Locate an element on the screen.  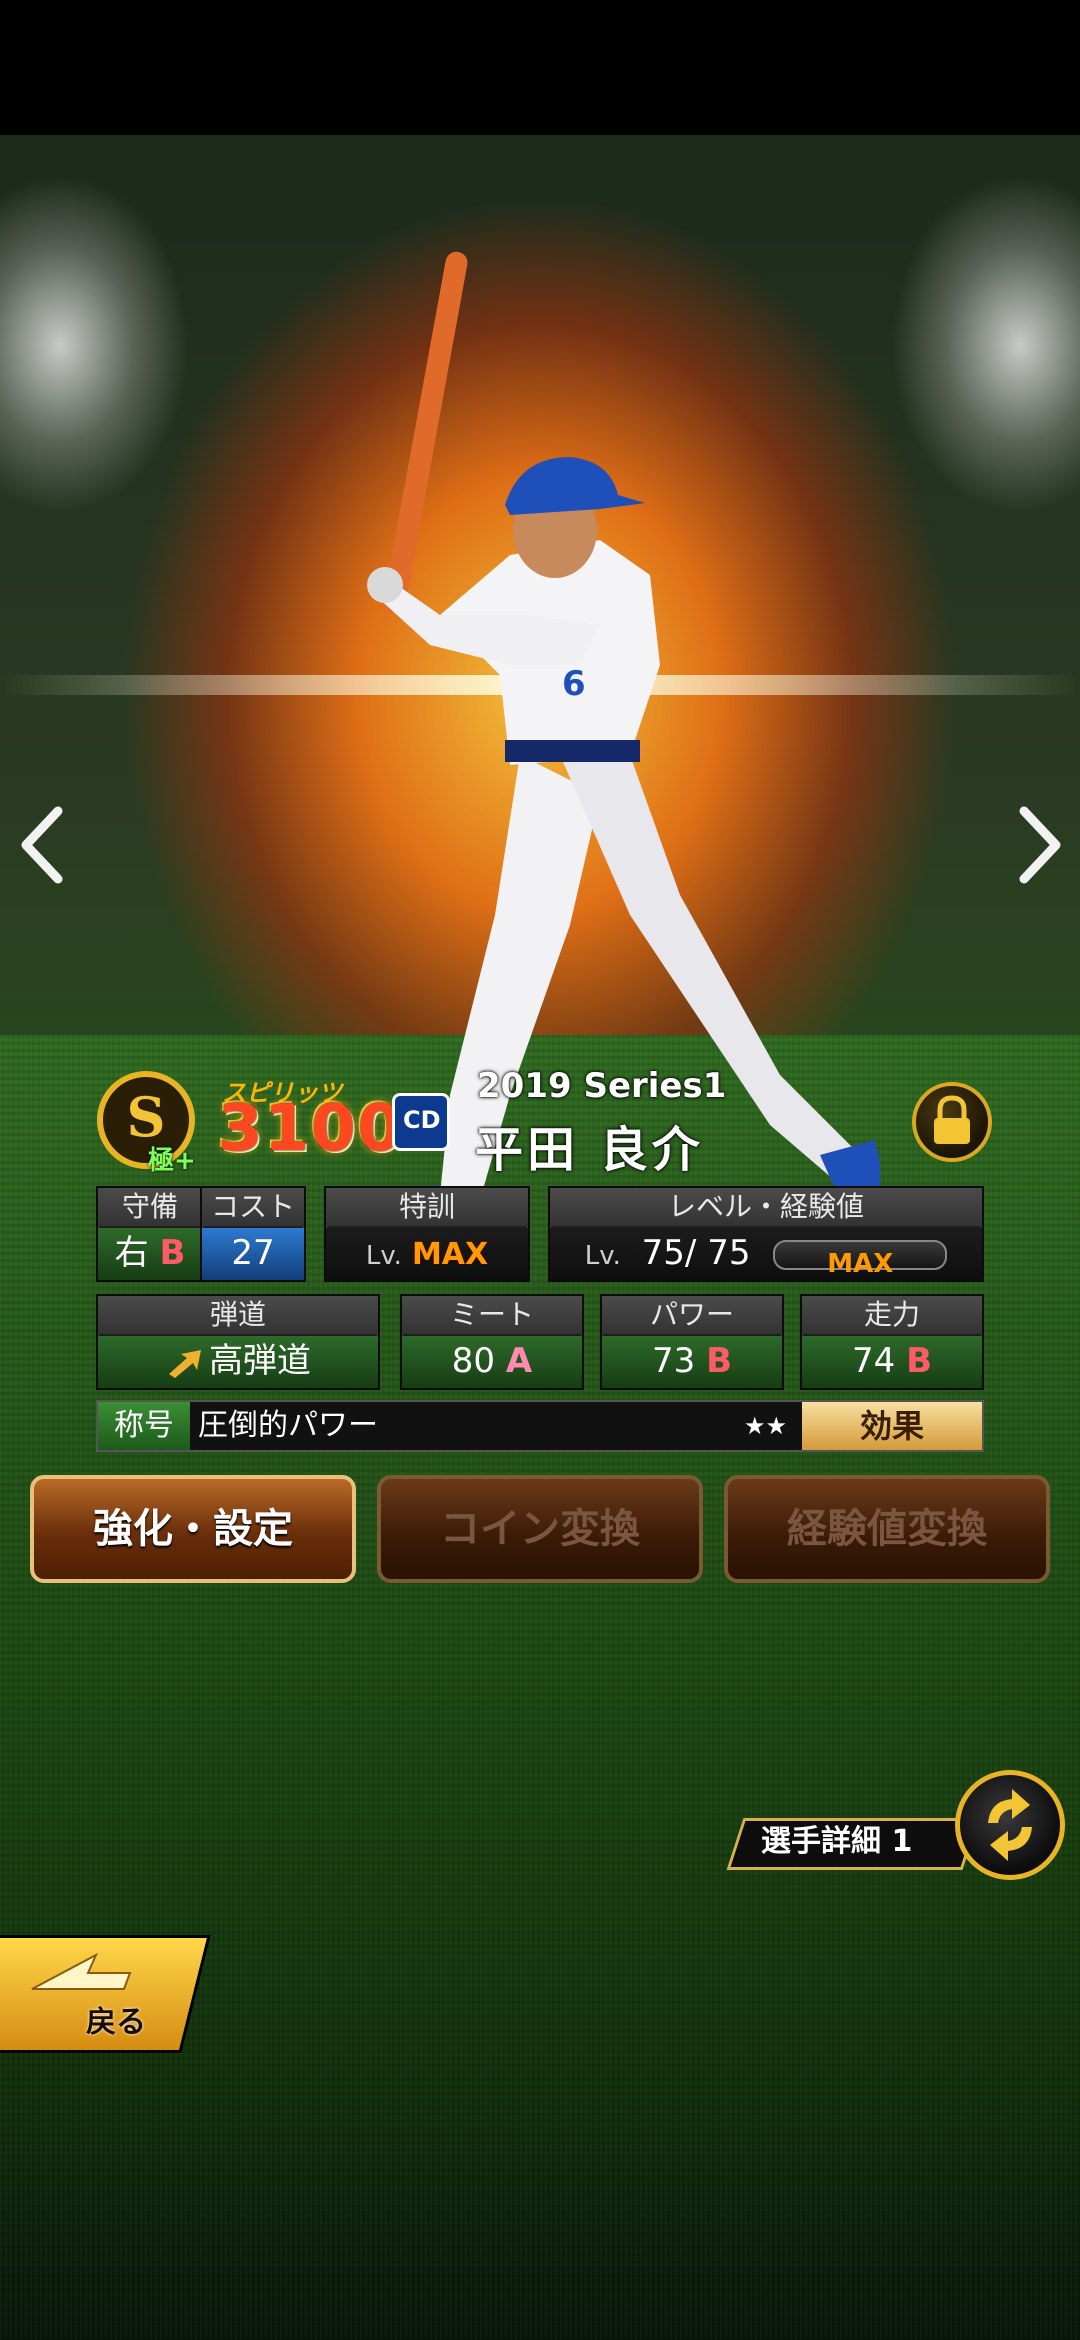
defense-panel: 守備 右 B is located at coordinates (150, 1234).